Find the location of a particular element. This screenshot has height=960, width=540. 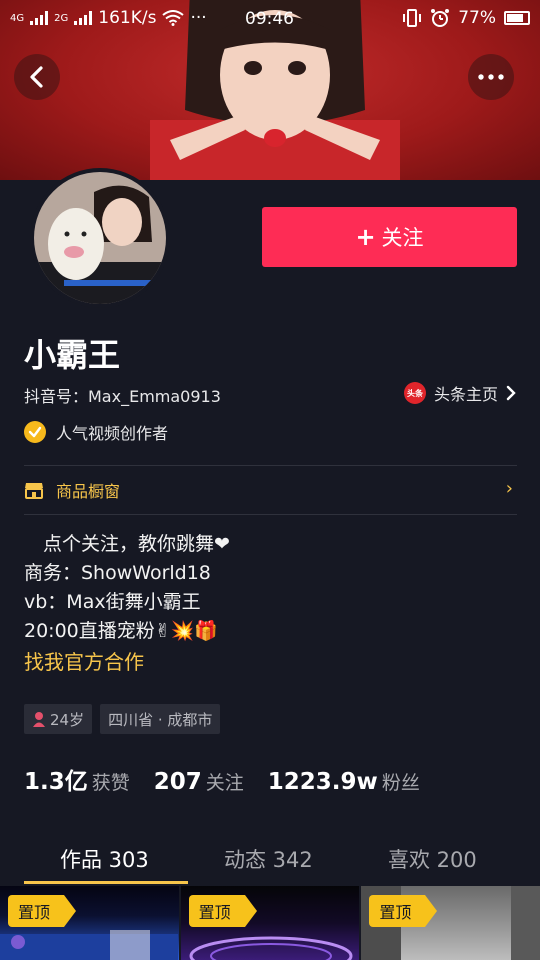

tab-likes: 喜欢 200 is located at coordinates (432, 859).